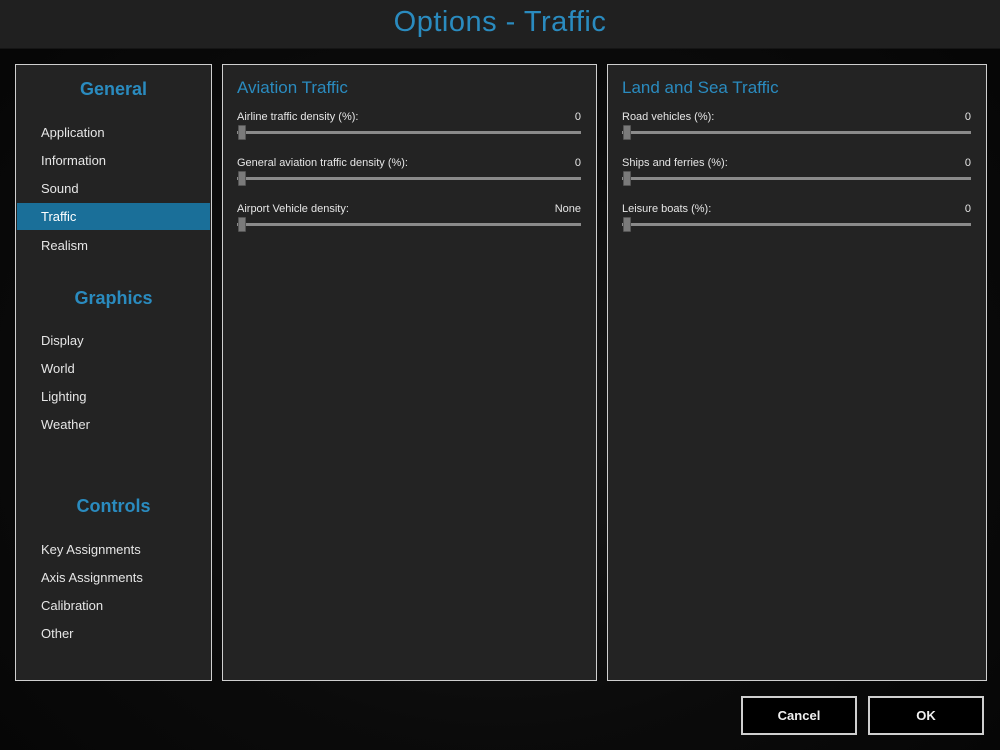 The image size is (1000, 750). I want to click on nav-item-calibration: Calibration, so click(113, 605).